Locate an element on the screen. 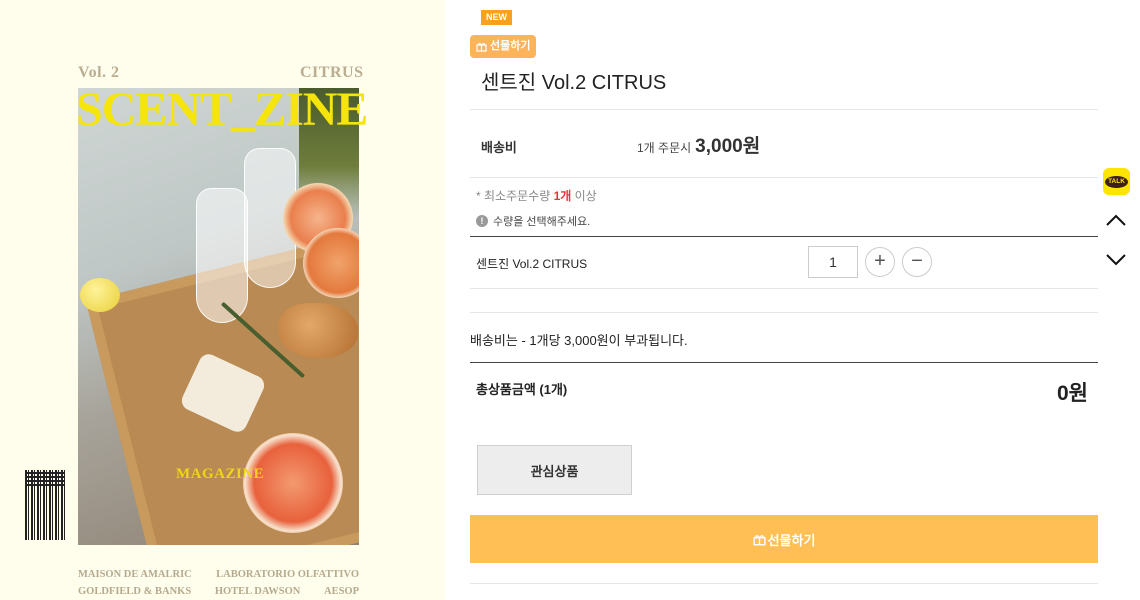  min-order-qty: 1개 is located at coordinates (562, 196).